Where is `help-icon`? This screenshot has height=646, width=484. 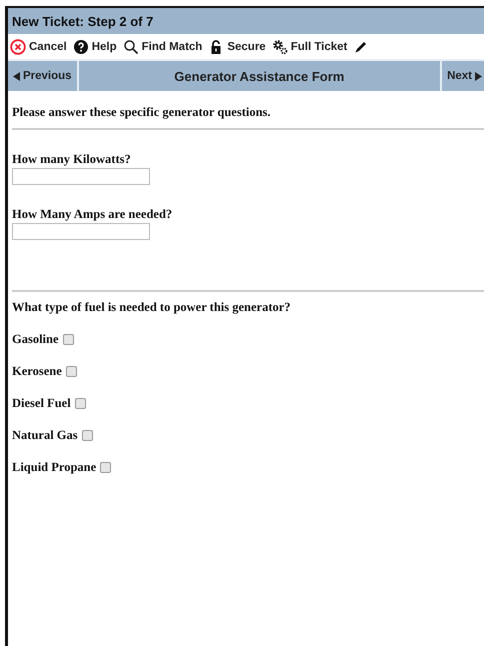
help-icon is located at coordinates (80, 46).